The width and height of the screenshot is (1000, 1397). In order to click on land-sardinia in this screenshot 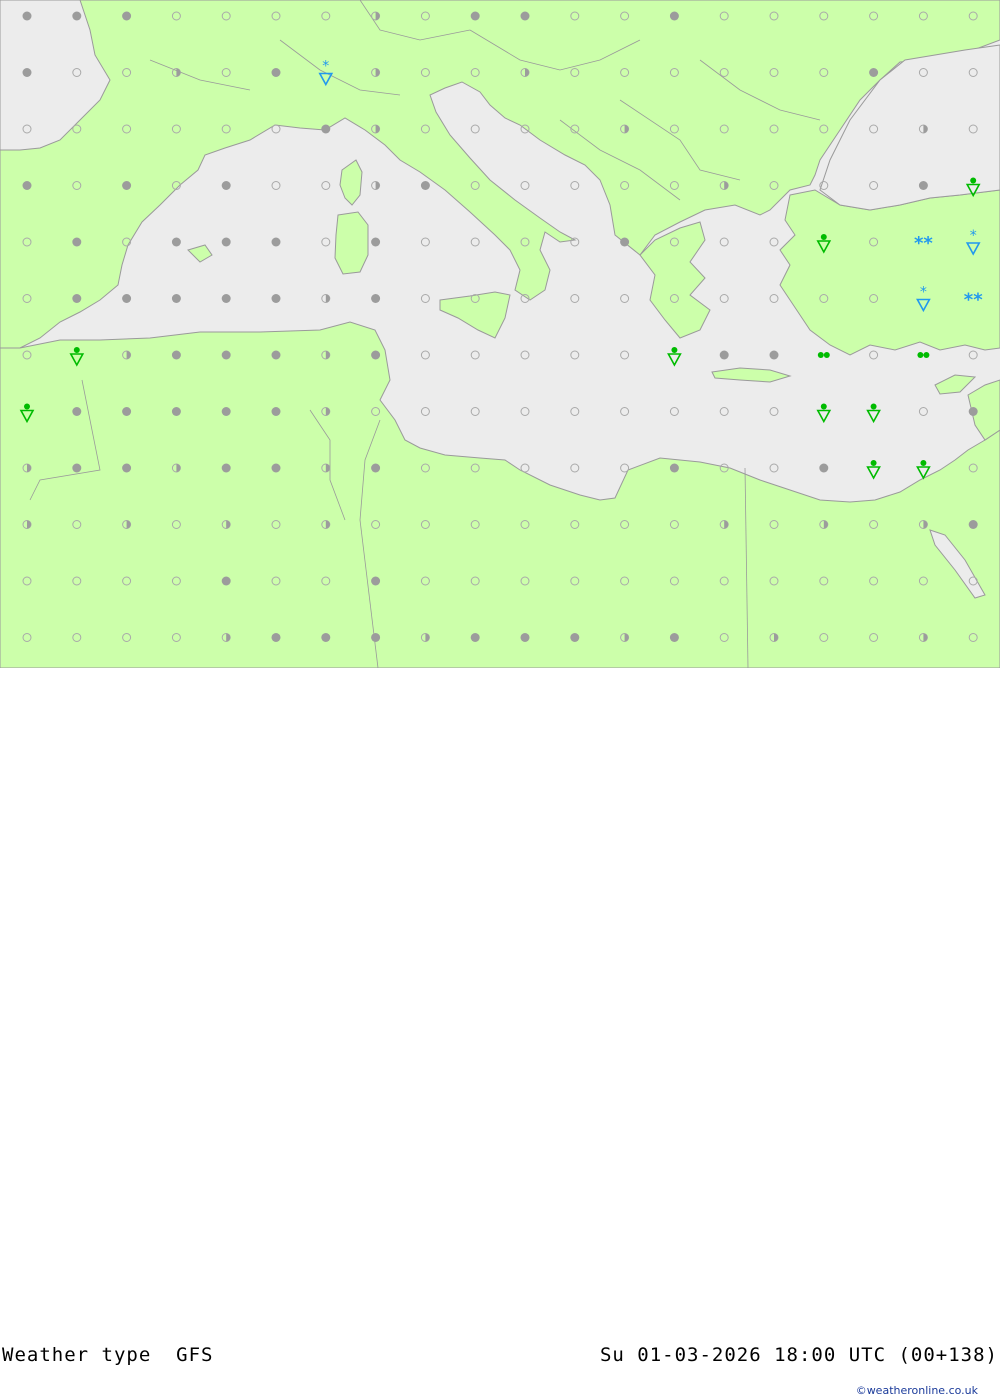, I will do `click(351, 243)`.